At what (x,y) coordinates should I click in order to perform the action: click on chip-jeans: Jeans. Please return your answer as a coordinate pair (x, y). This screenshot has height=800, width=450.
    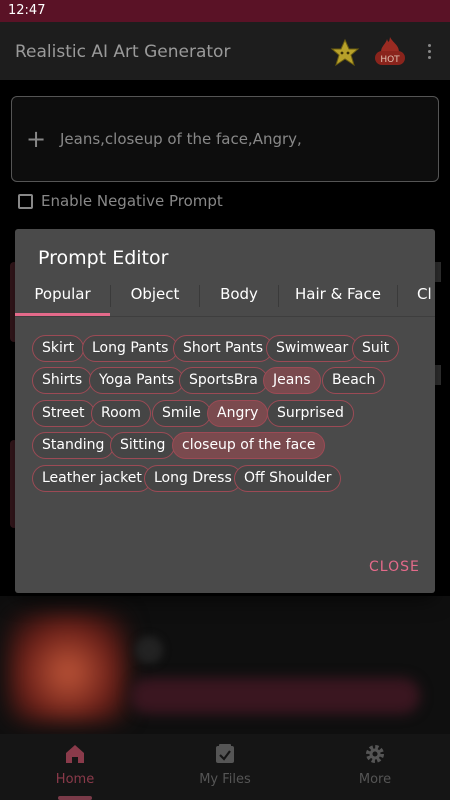
    Looking at the image, I should click on (292, 380).